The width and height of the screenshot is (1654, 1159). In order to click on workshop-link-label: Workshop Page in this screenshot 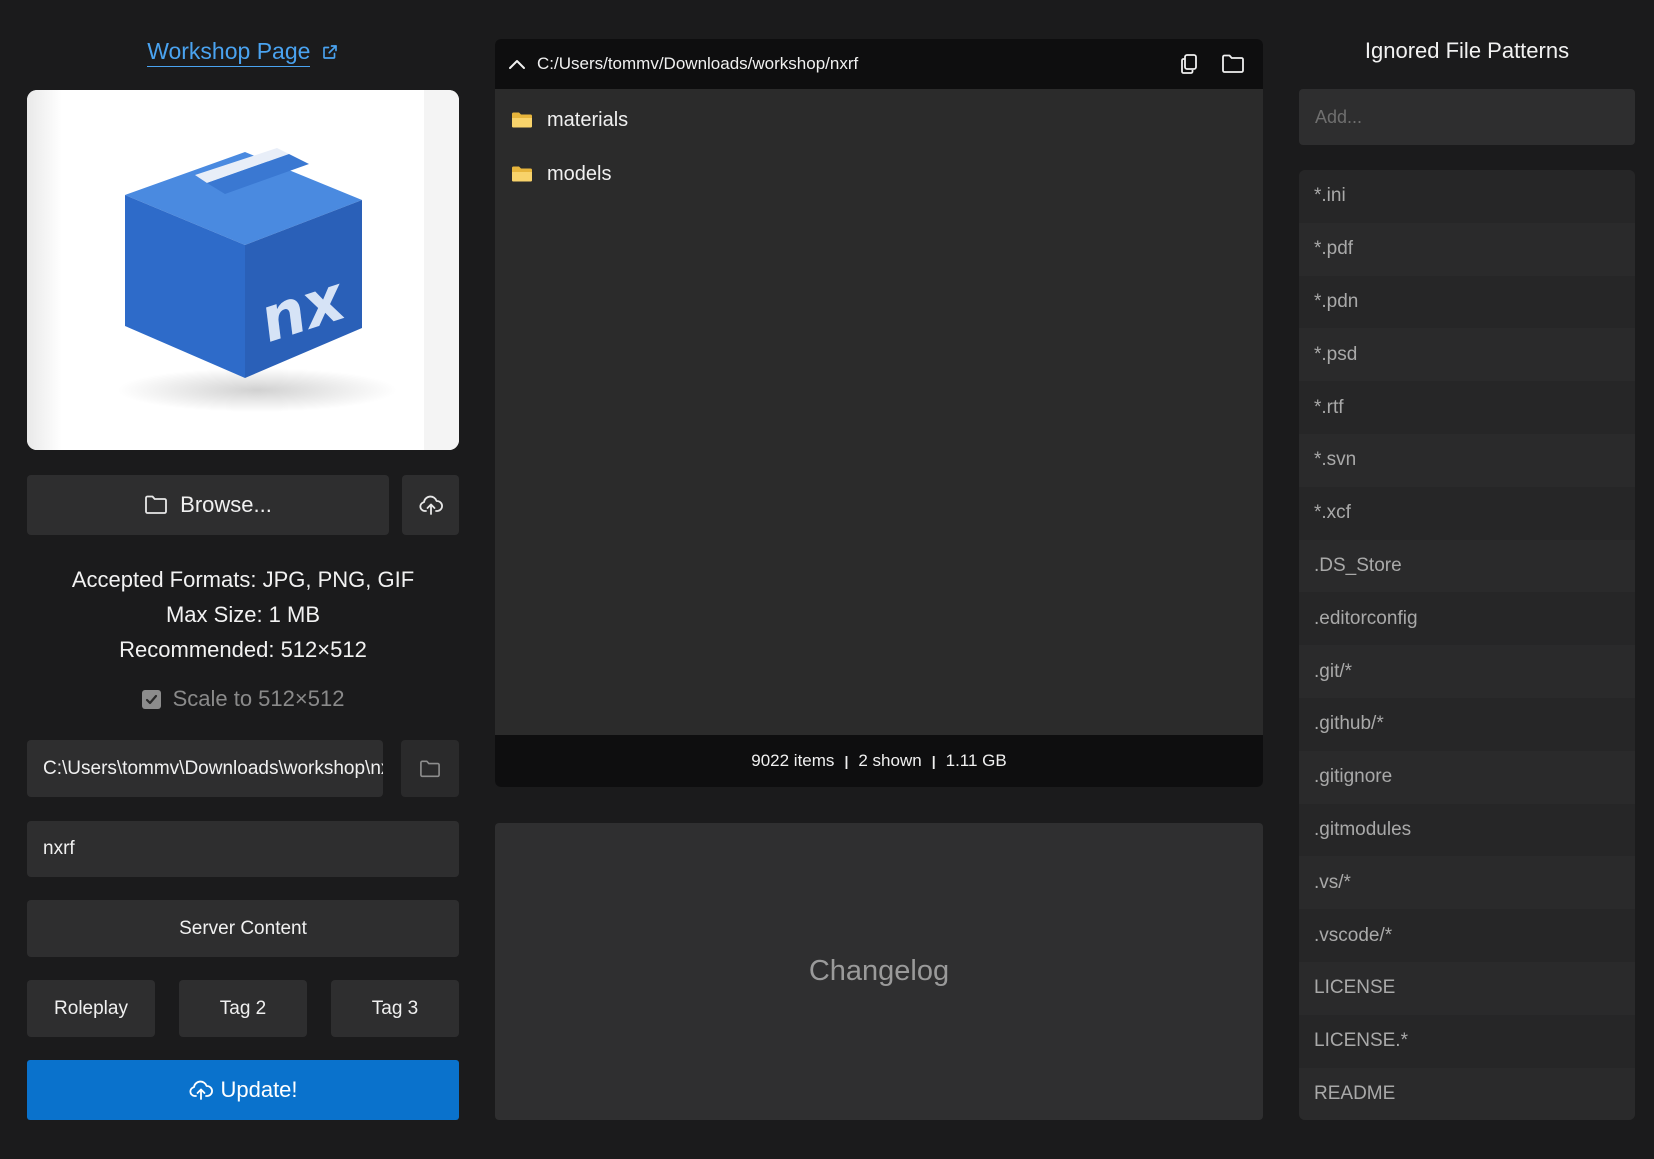, I will do `click(229, 52)`.